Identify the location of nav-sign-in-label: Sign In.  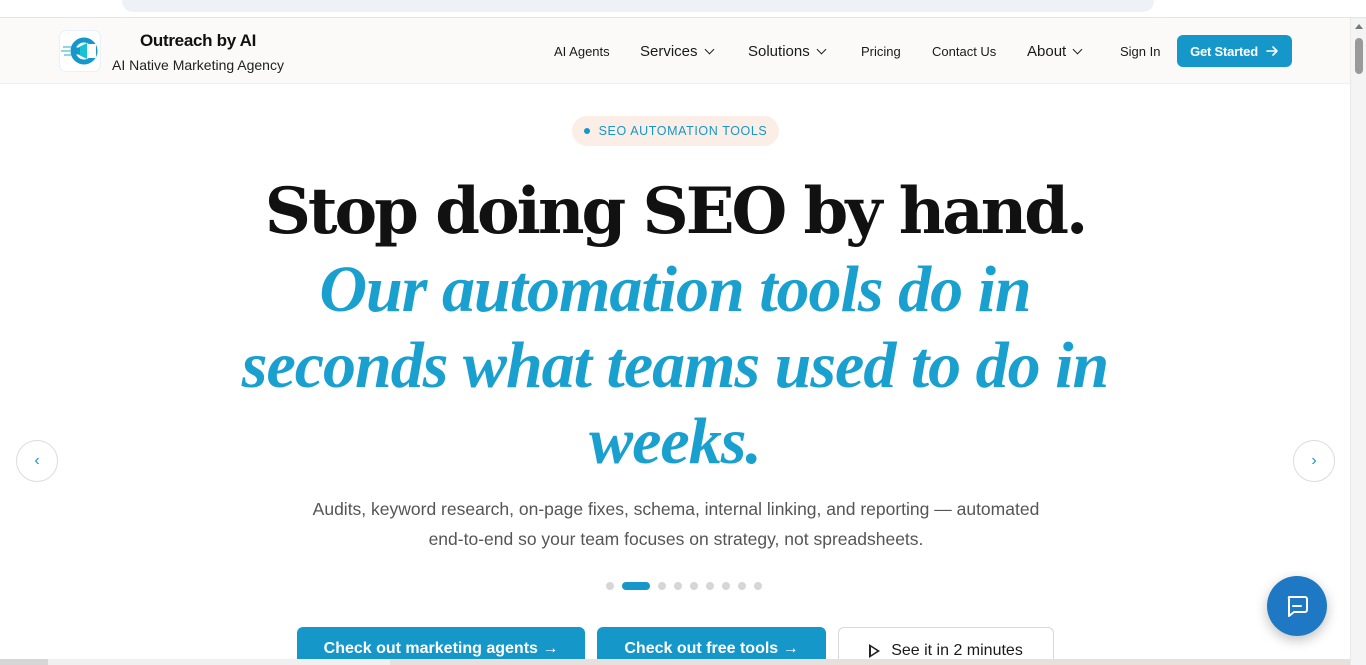
(1140, 51).